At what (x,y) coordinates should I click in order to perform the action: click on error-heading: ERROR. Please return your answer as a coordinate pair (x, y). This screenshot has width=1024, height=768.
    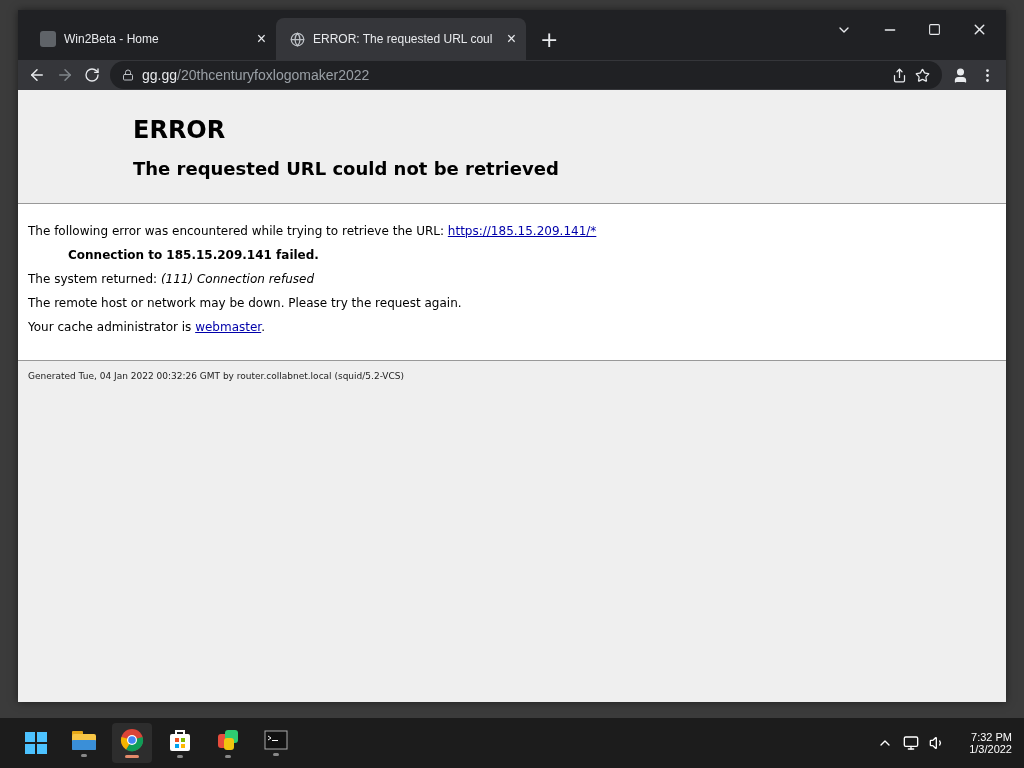
    Looking at the image, I should click on (180, 130).